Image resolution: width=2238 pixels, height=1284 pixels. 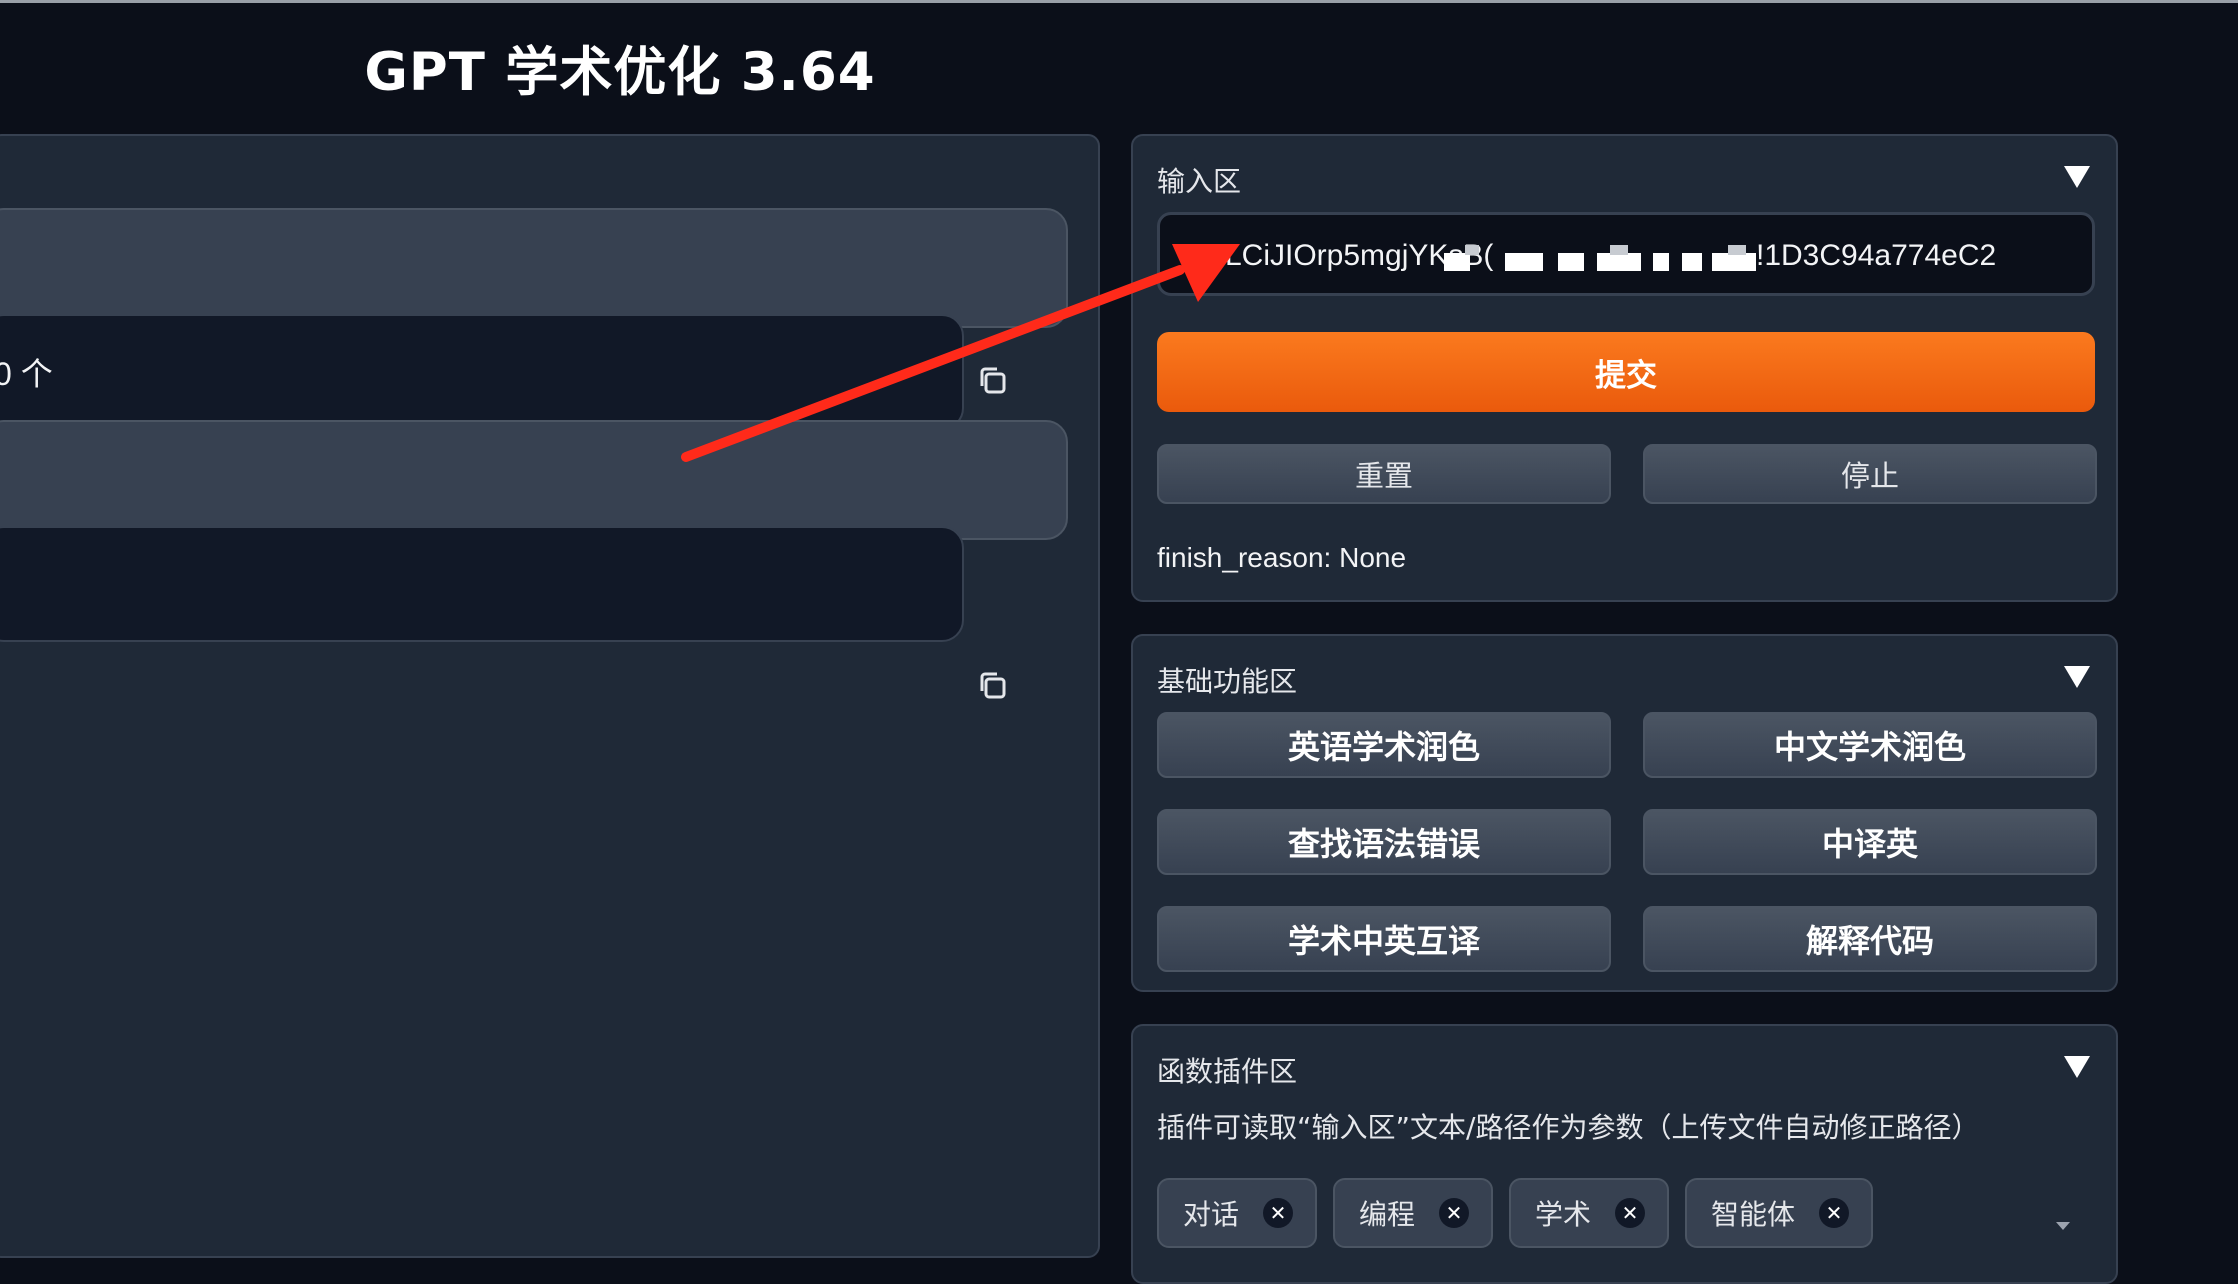 I want to click on annotation-arrow, so click(x=960, y=353).